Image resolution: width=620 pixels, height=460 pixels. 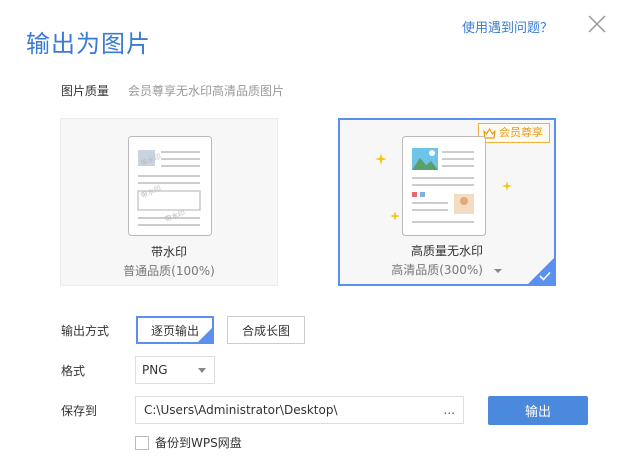 What do you see at coordinates (170, 186) in the screenshot?
I see `watermark-doc-icon: 带水印 带水印 带水印` at bounding box center [170, 186].